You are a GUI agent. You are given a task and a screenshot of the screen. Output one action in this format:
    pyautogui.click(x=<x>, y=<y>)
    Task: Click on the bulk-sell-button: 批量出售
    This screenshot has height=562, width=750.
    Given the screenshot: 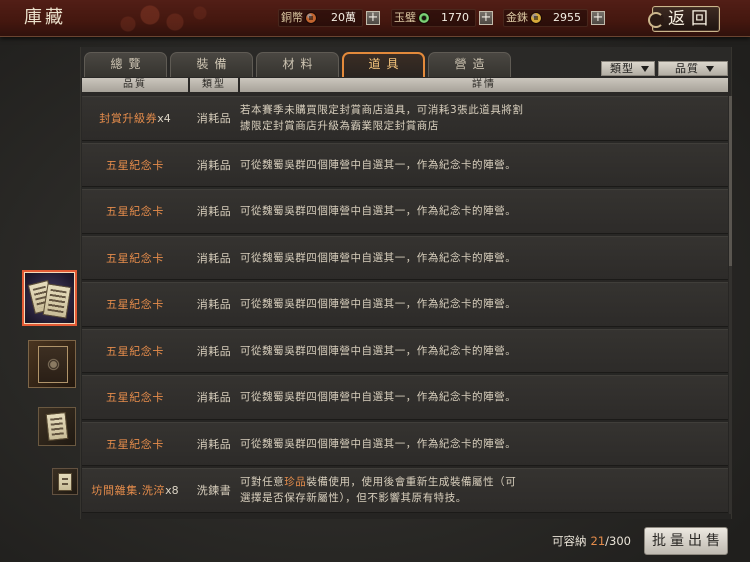 What is the action you would take?
    pyautogui.click(x=686, y=541)
    